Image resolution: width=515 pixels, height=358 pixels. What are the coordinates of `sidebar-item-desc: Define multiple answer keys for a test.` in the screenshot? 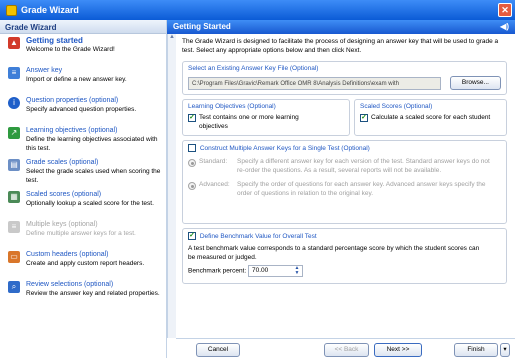 It's located at (81, 233).